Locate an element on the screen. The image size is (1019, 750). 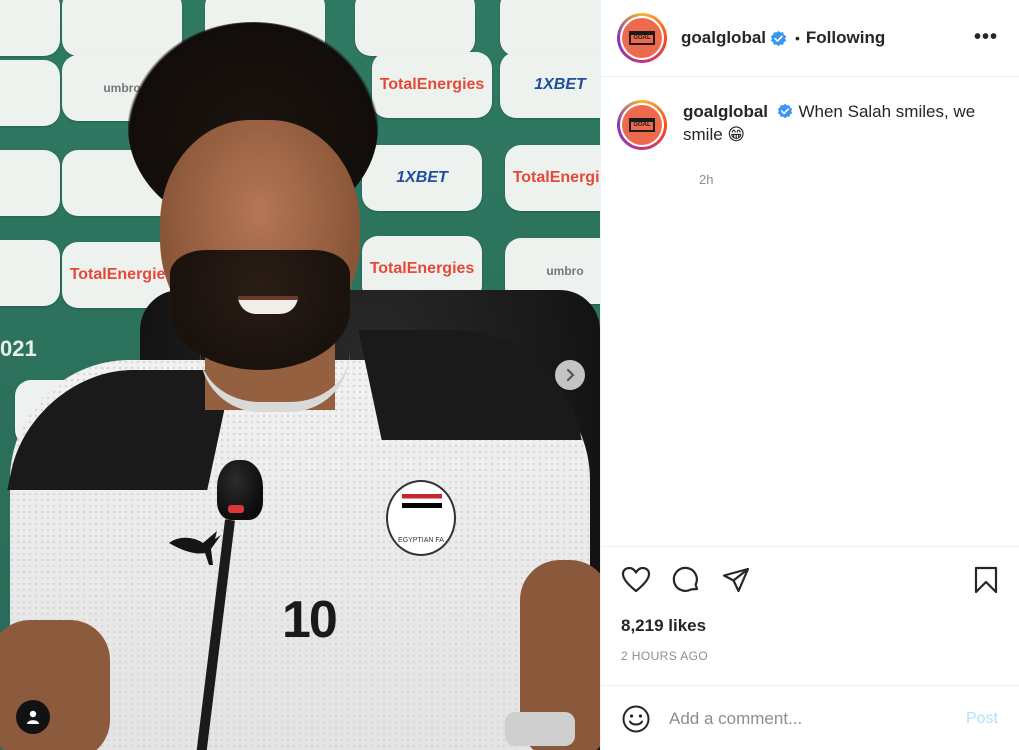
arm is located at coordinates (55, 685).